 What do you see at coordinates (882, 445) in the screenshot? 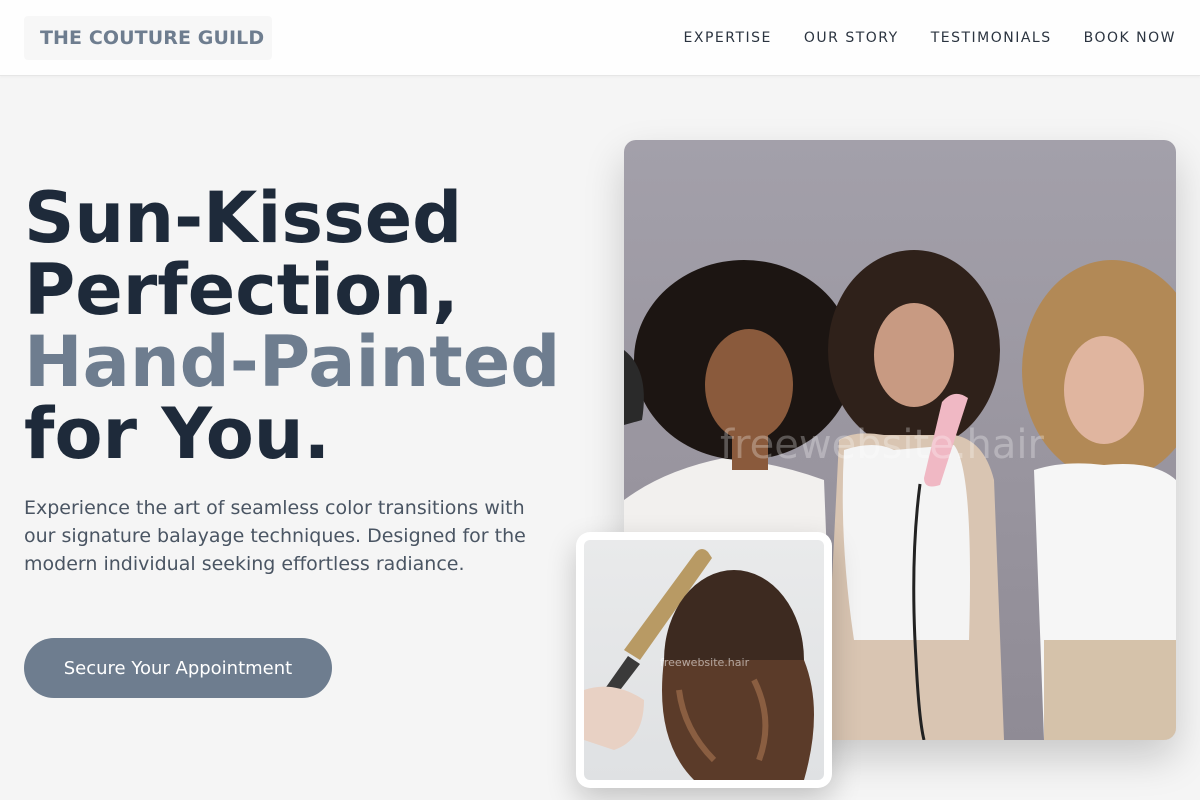
I see `photo-watermark: freewebsite.hair` at bounding box center [882, 445].